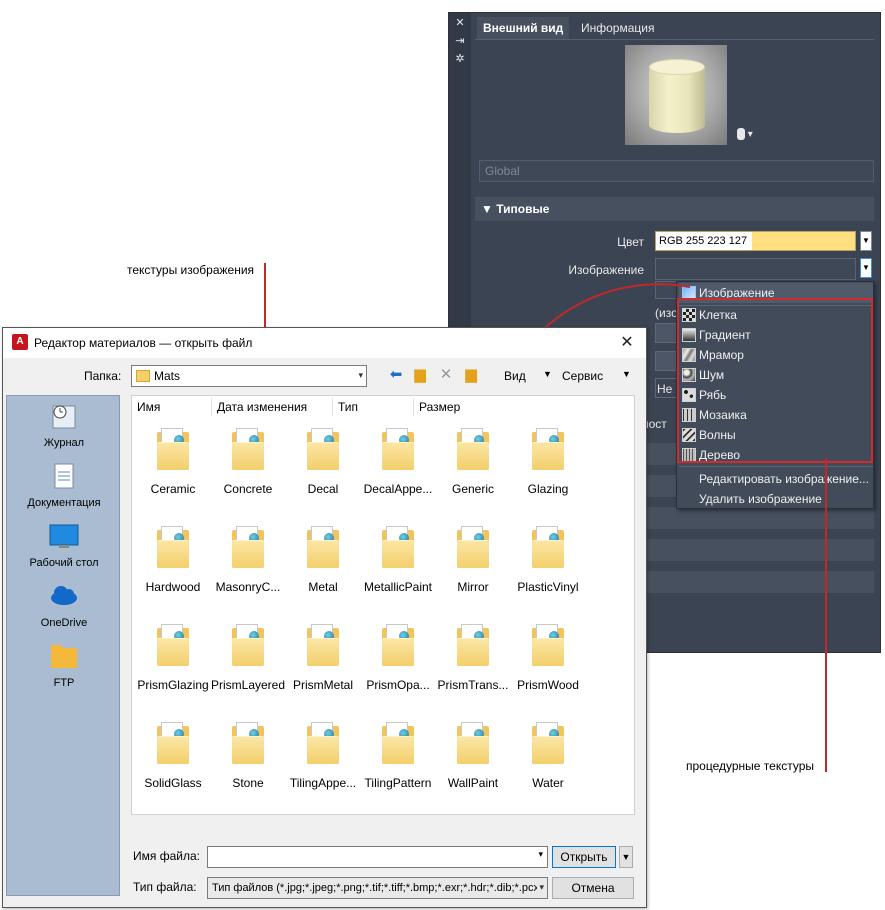  Describe the element at coordinates (454, 407) in the screenshot. I see `column-size: Размер` at that location.